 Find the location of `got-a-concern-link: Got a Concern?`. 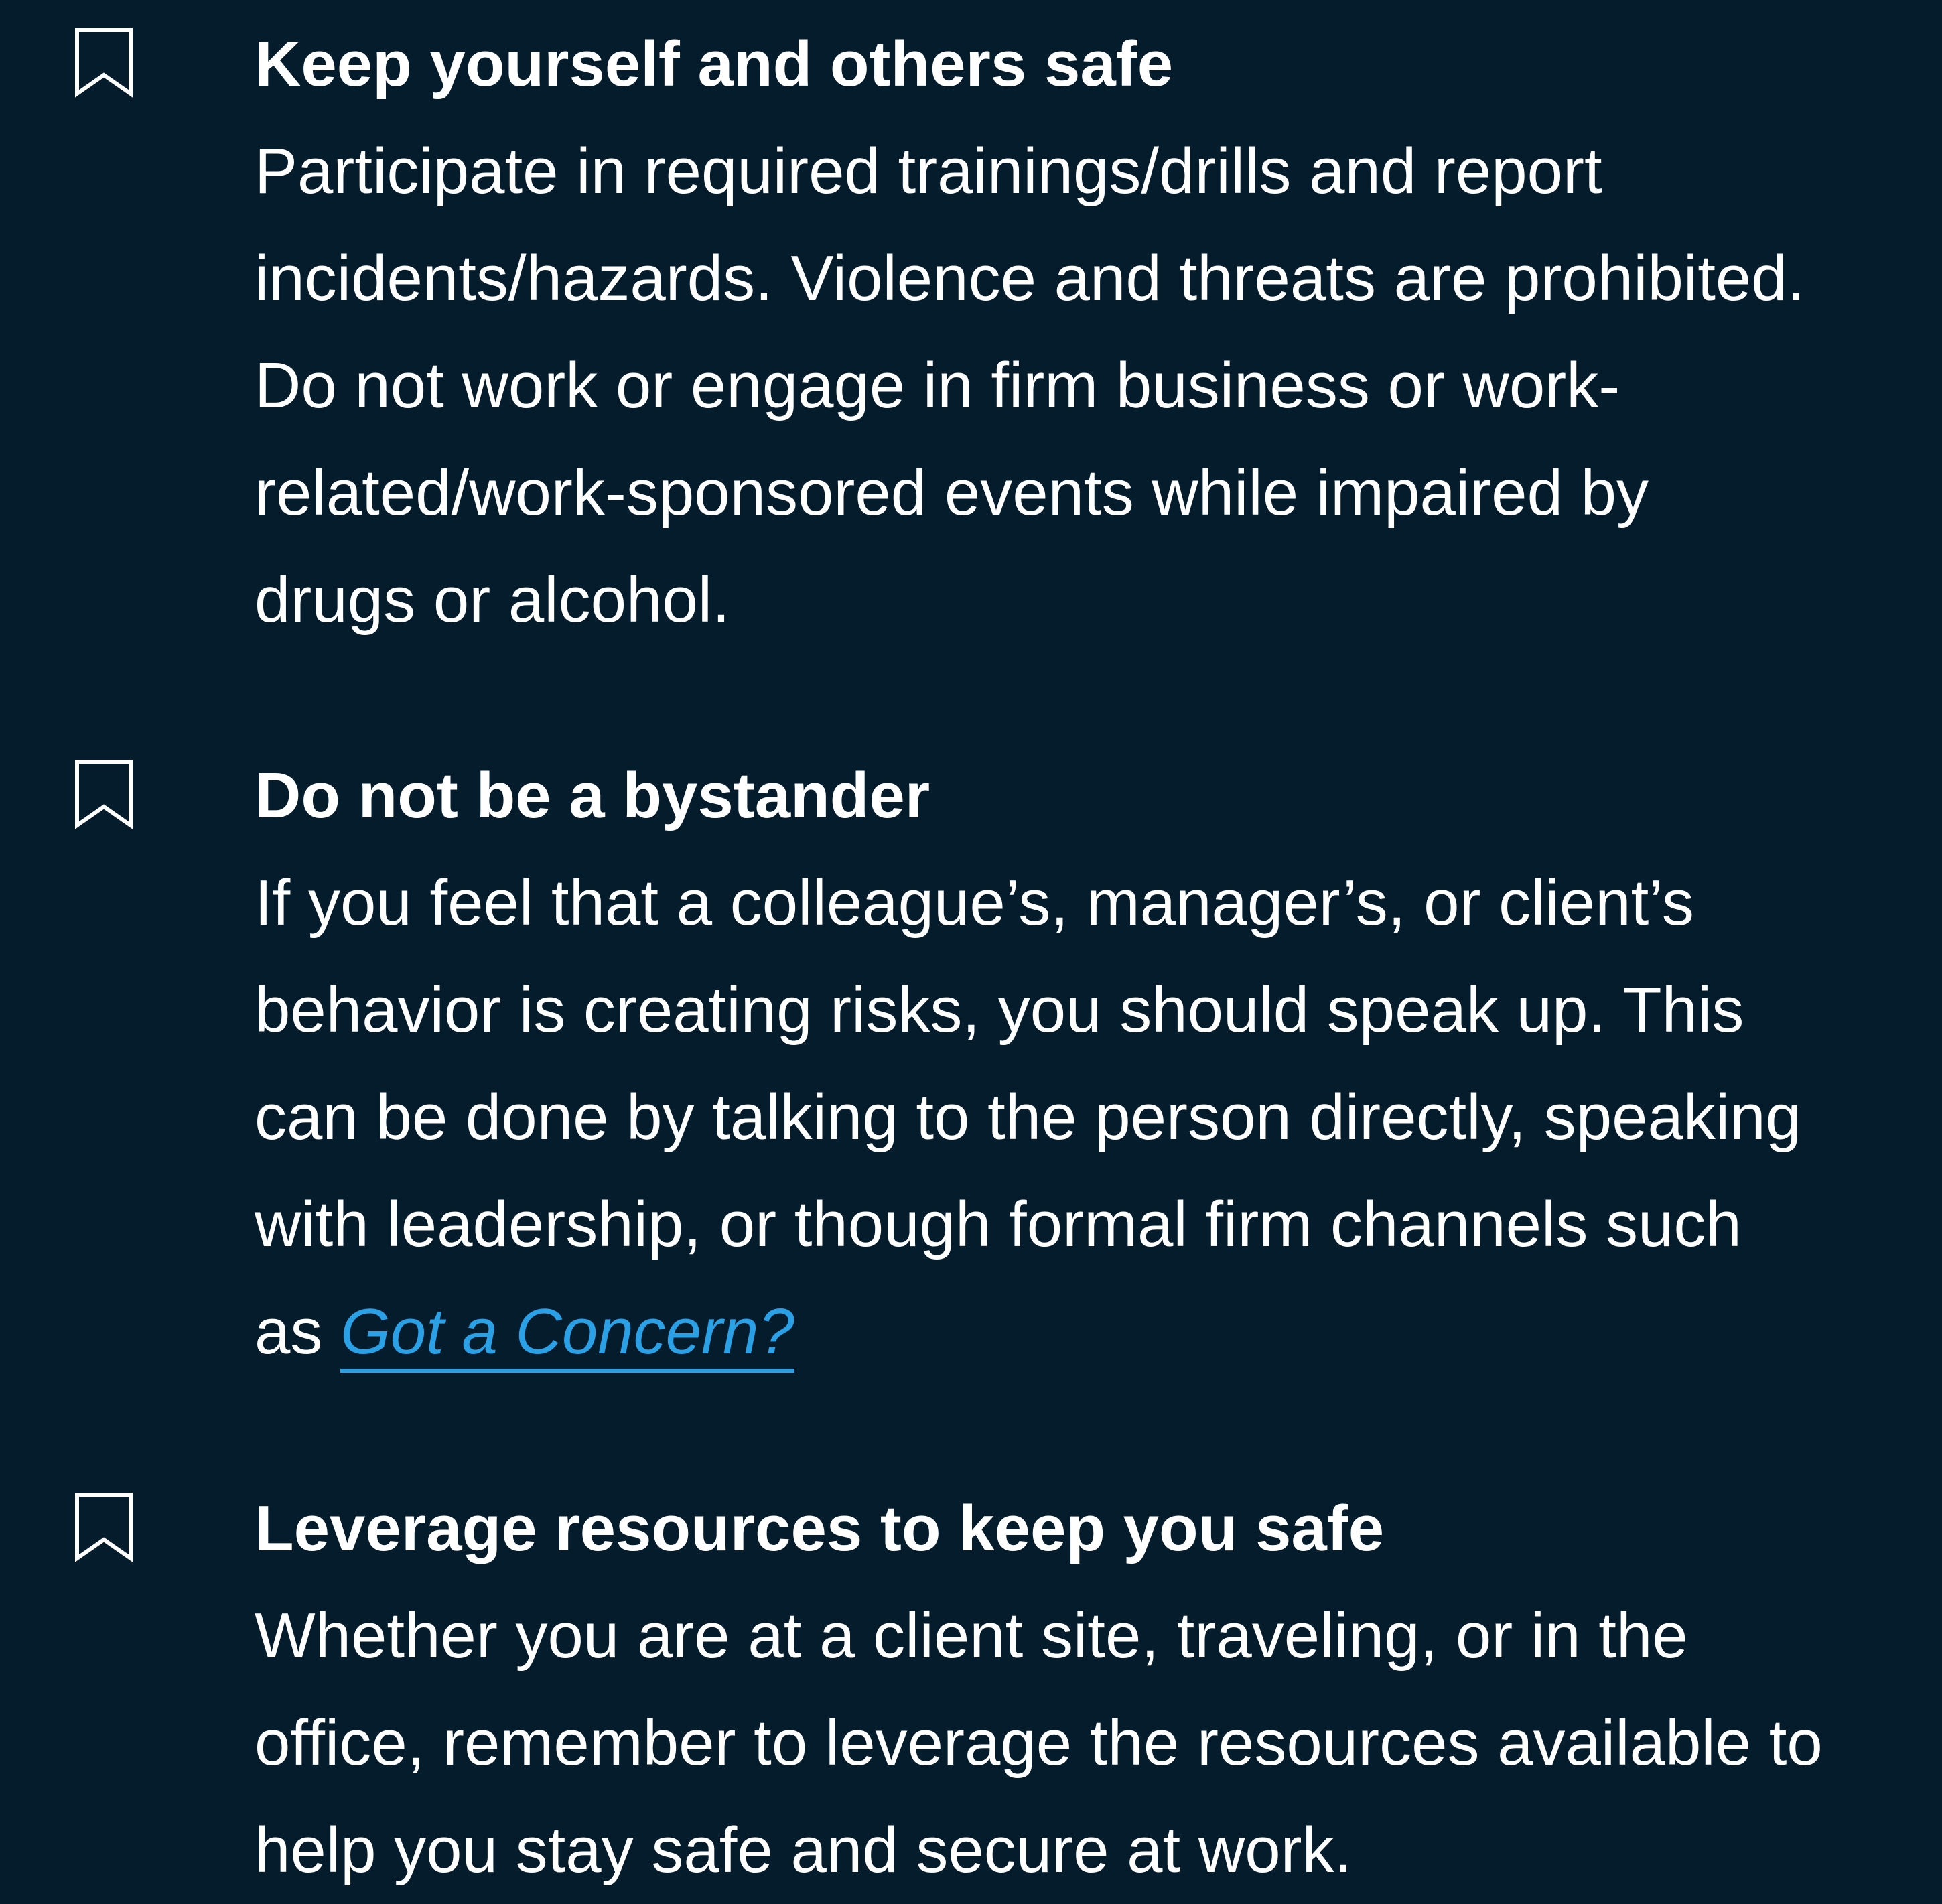

got-a-concern-link: Got a Concern? is located at coordinates (567, 1334).